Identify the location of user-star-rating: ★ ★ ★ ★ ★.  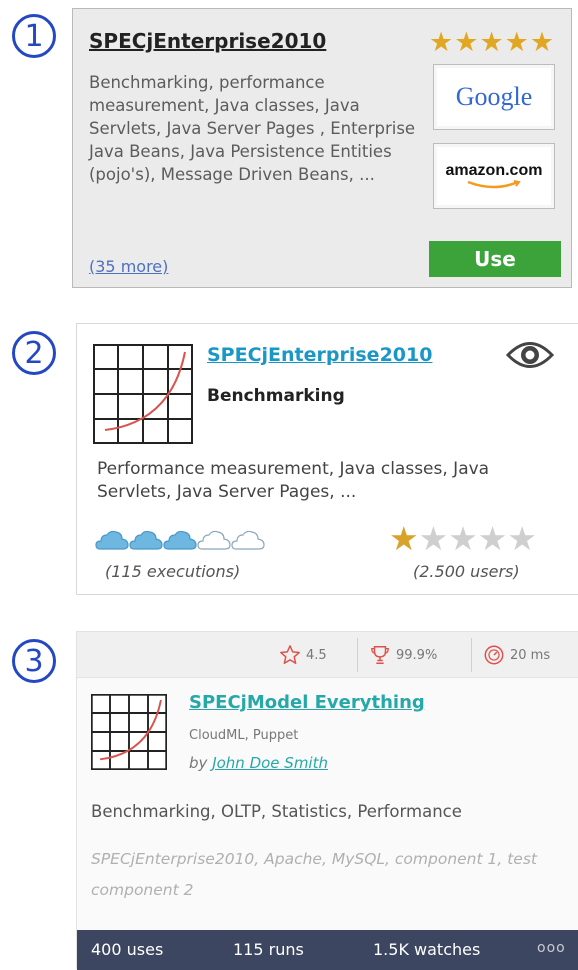
(463, 538).